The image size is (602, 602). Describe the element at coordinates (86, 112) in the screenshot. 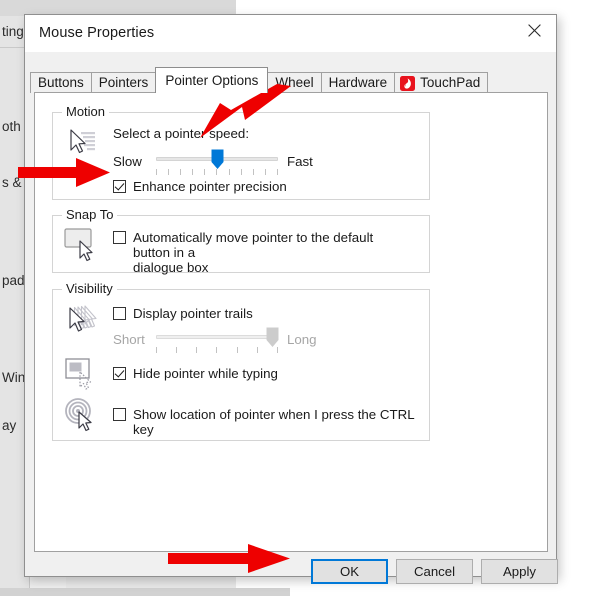

I see `motion-group-title: Motion` at that location.